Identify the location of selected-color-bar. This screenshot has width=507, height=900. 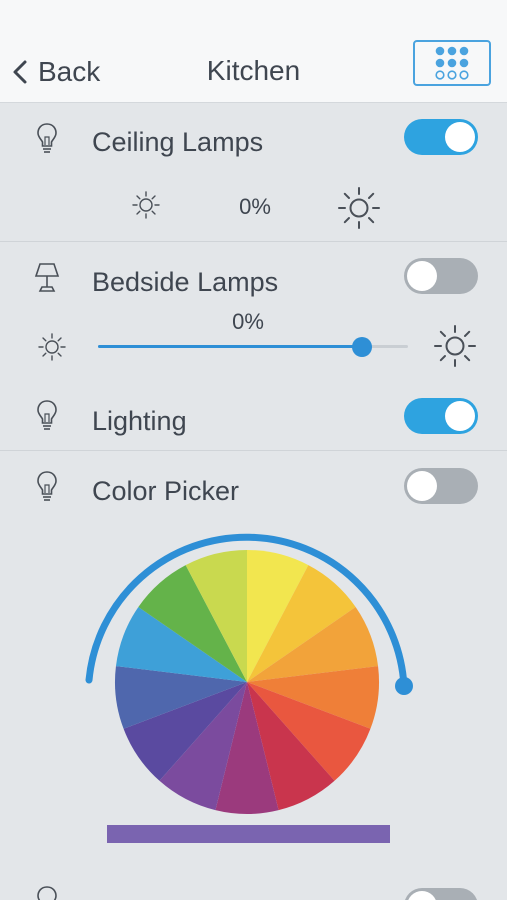
(248, 834).